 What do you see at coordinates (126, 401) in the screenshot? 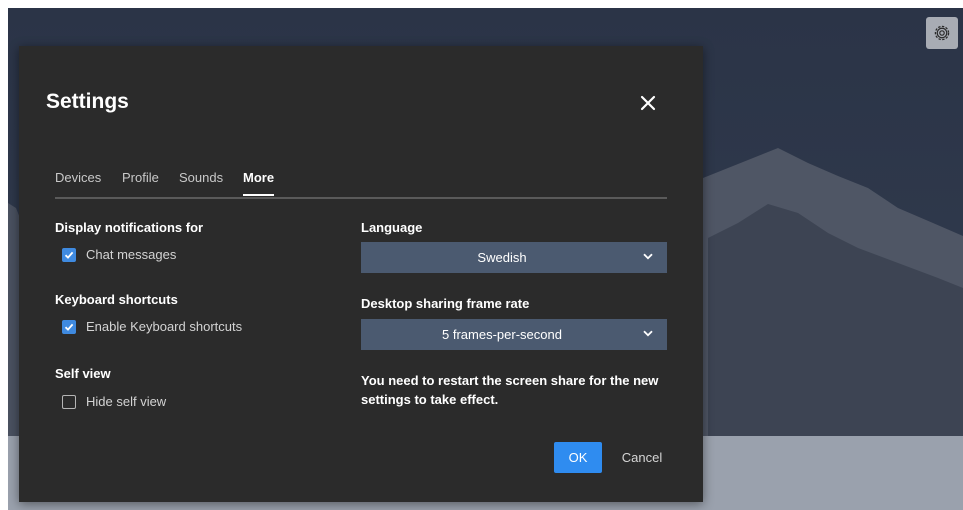
I see `hide-self-view-label: Hide self view` at bounding box center [126, 401].